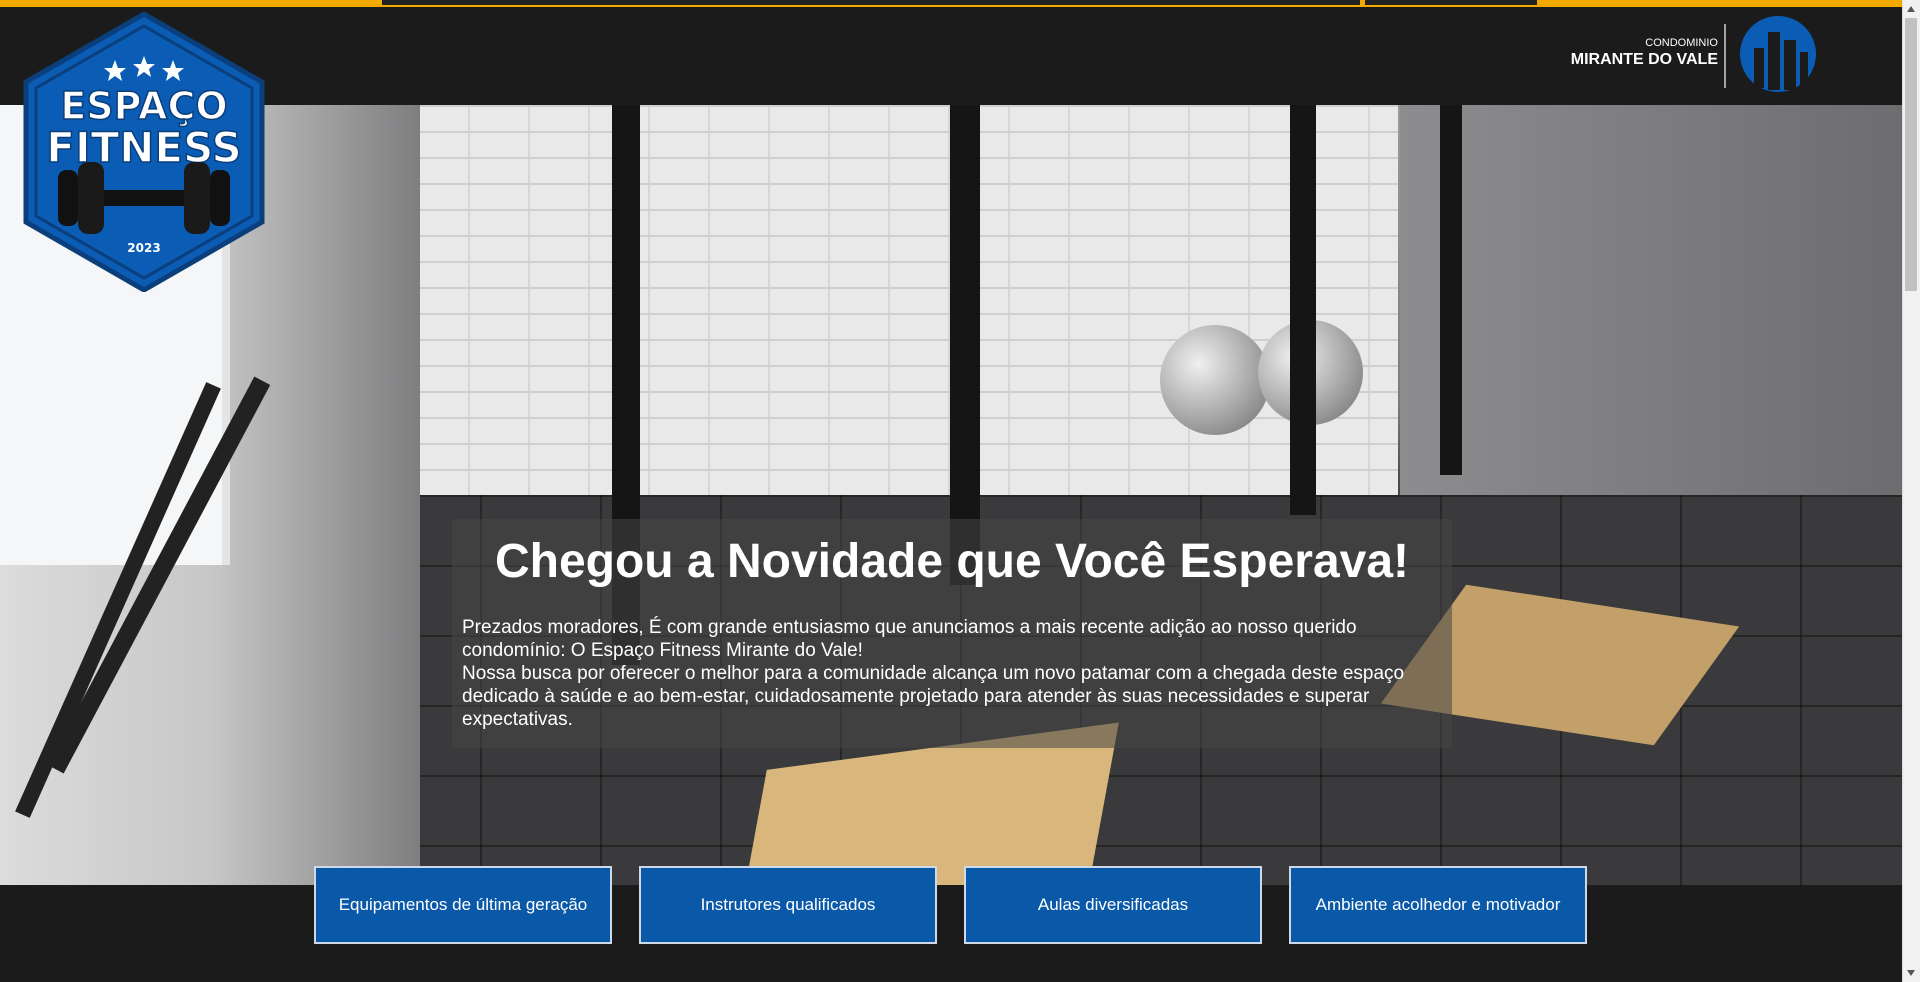  What do you see at coordinates (143, 106) in the screenshot?
I see `logo-line1: ESPAÇO` at bounding box center [143, 106].